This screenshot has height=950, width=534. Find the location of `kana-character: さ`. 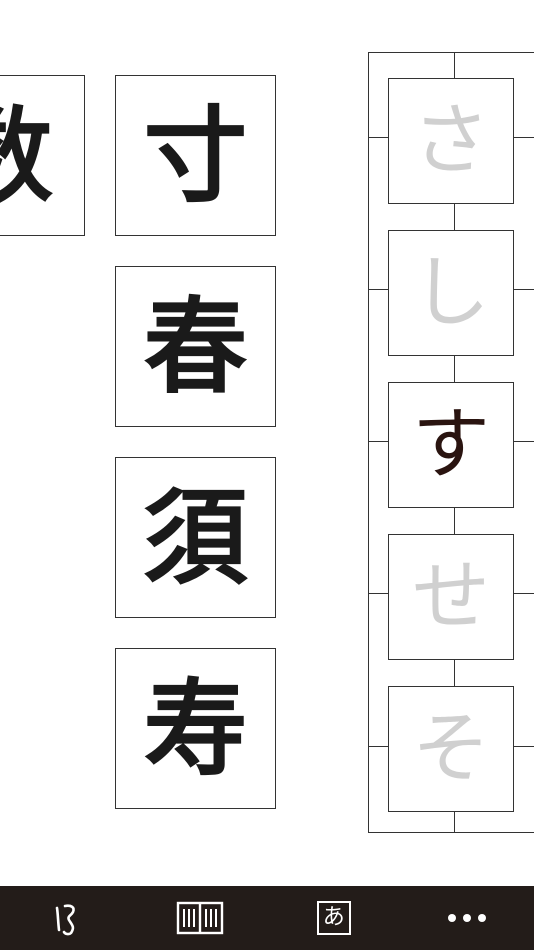

kana-character: さ is located at coordinates (450, 141).